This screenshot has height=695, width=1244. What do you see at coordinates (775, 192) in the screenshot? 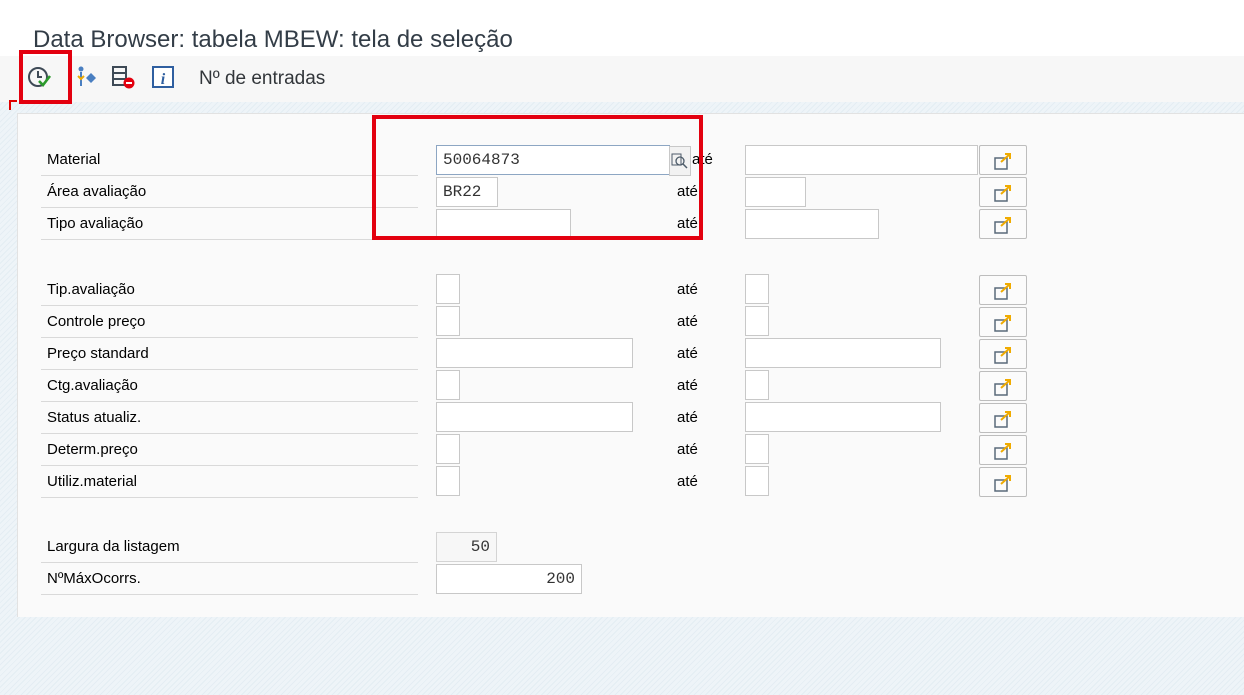
I see `area-avaliacao-to-input` at bounding box center [775, 192].